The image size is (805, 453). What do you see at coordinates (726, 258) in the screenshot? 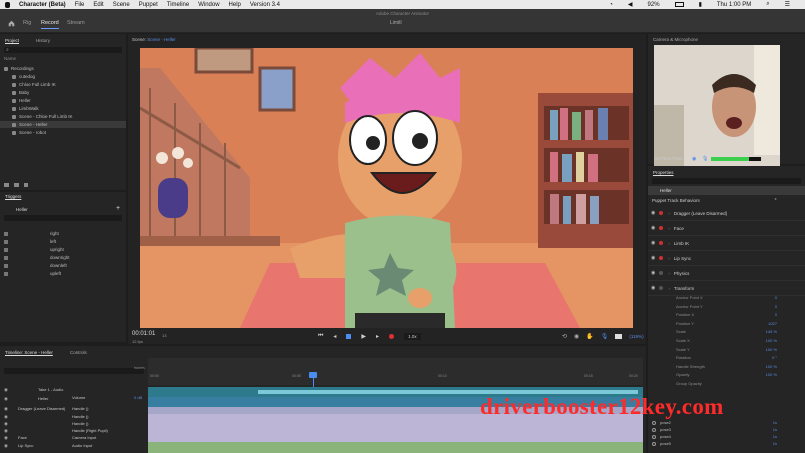
I see `behavior-row: ◉ › Lip Sync` at bounding box center [726, 258].